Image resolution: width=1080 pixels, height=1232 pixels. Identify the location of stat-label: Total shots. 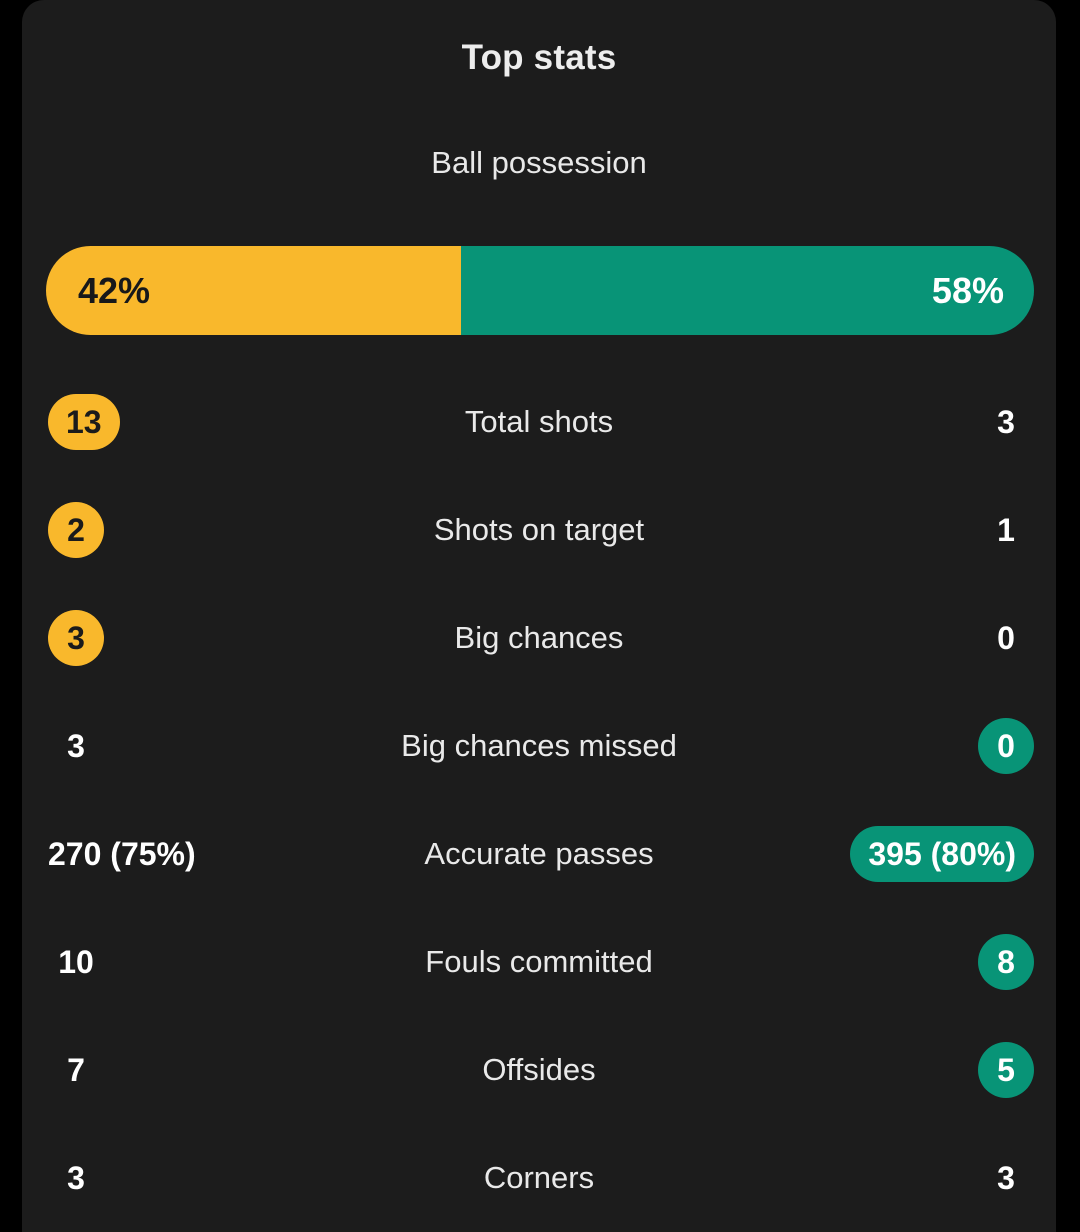
(539, 421).